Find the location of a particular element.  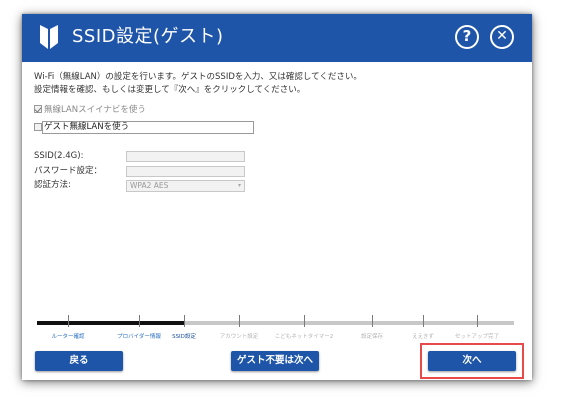

progress-step-label: SSID設定 is located at coordinates (184, 337).